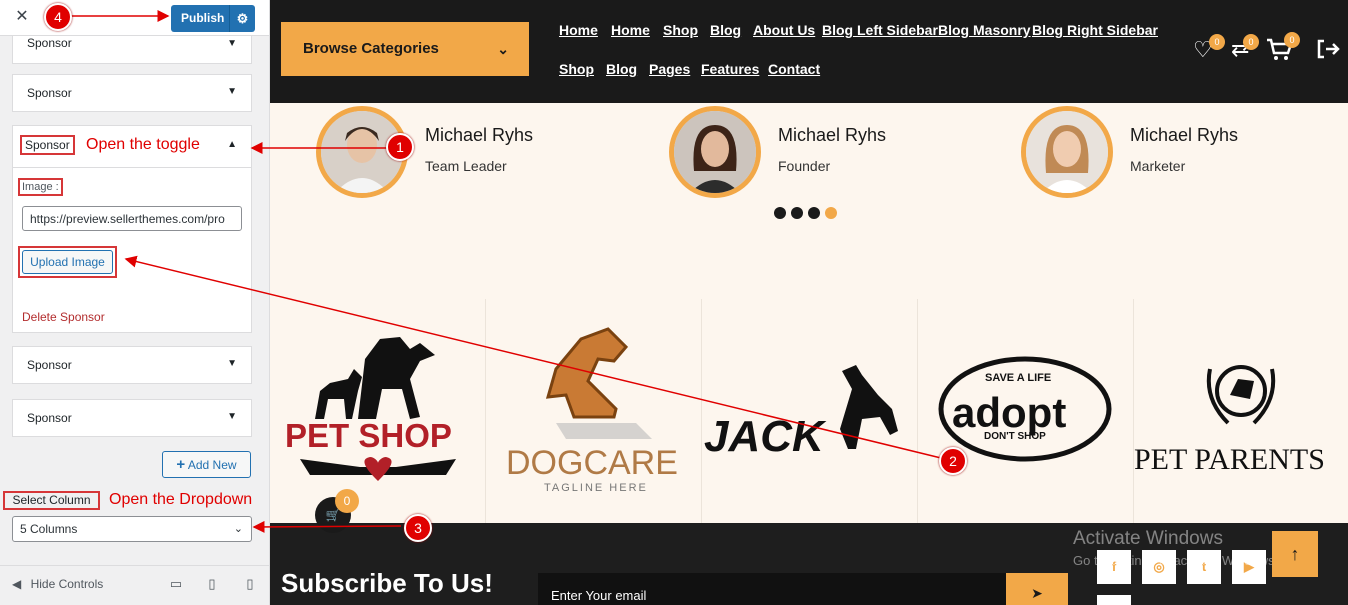 This screenshot has height=605, width=1348. What do you see at coordinates (400, 147) in the screenshot?
I see `step-badge: 1` at bounding box center [400, 147].